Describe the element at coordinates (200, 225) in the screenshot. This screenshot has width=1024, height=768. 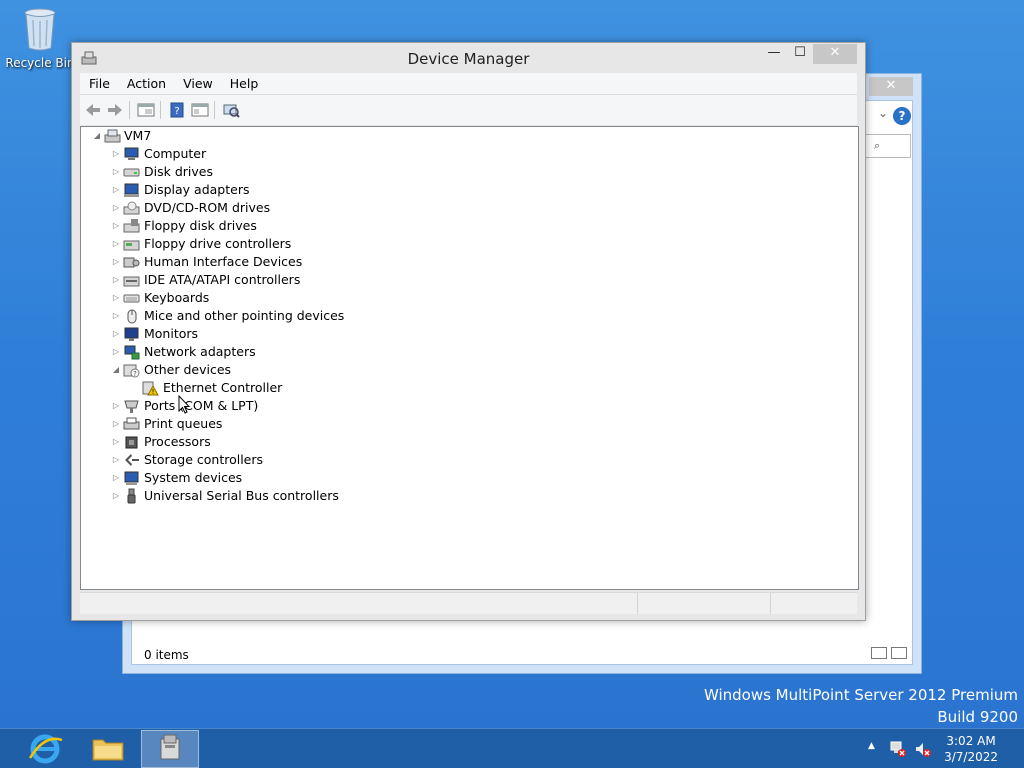
I see `tree-item-label: Floppy disk drives` at that location.